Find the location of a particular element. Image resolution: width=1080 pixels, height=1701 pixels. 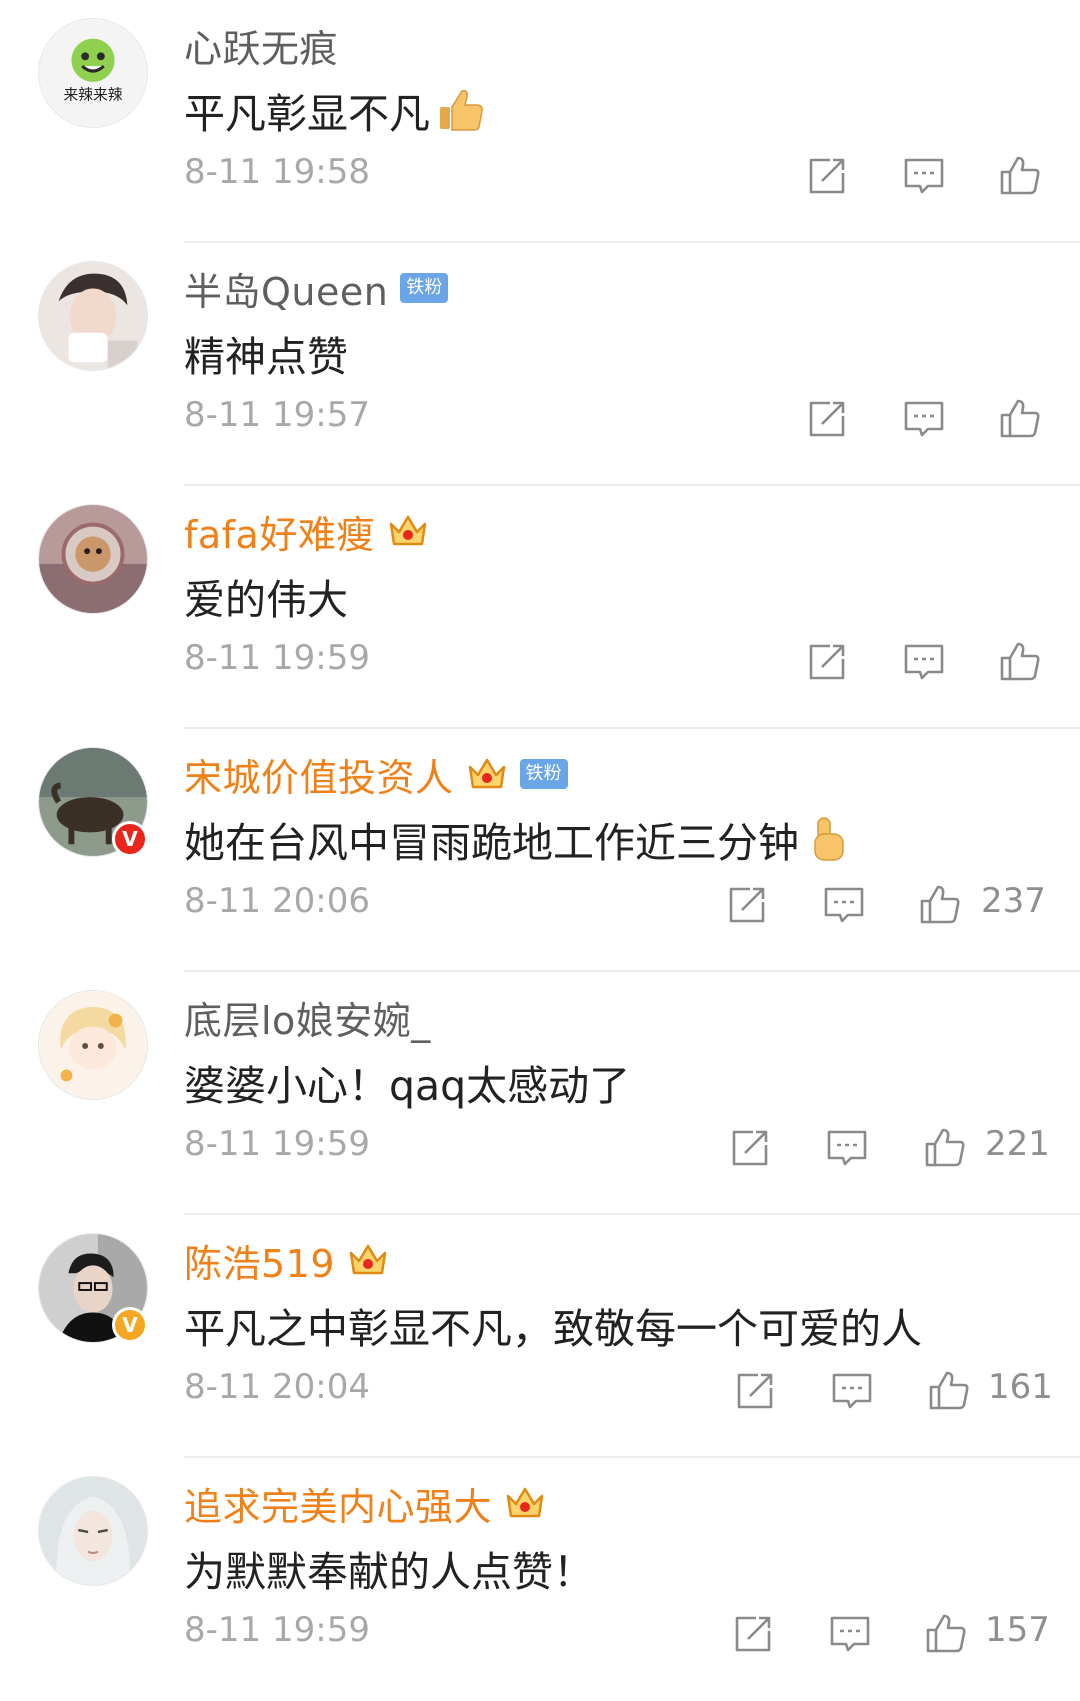

like-count: 221 is located at coordinates (1017, 1144).